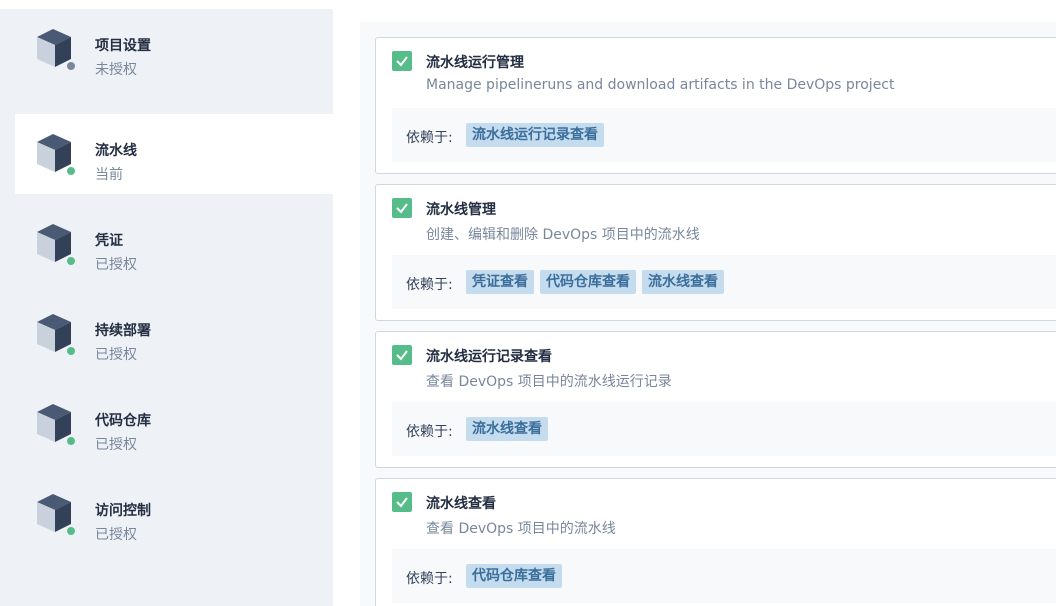 Image resolution: width=1056 pixels, height=606 pixels. What do you see at coordinates (563, 235) in the screenshot?
I see `permission-description: 创建、编辑和删除 DevOps 项目中的流水线` at bounding box center [563, 235].